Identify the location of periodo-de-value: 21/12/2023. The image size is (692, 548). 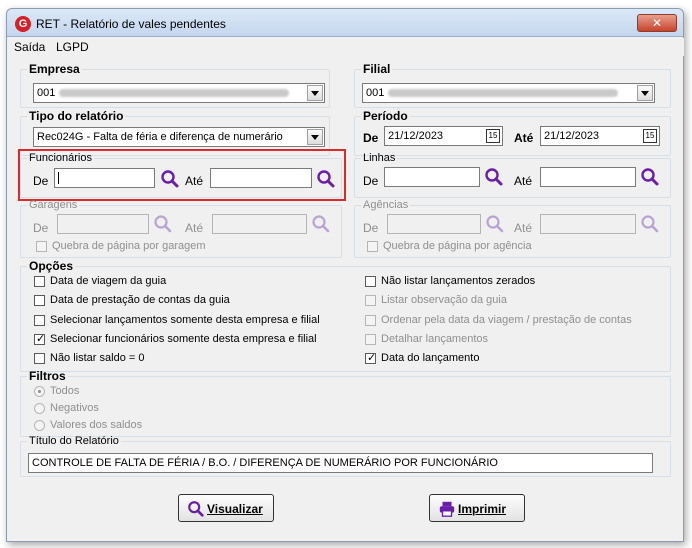
(416, 136).